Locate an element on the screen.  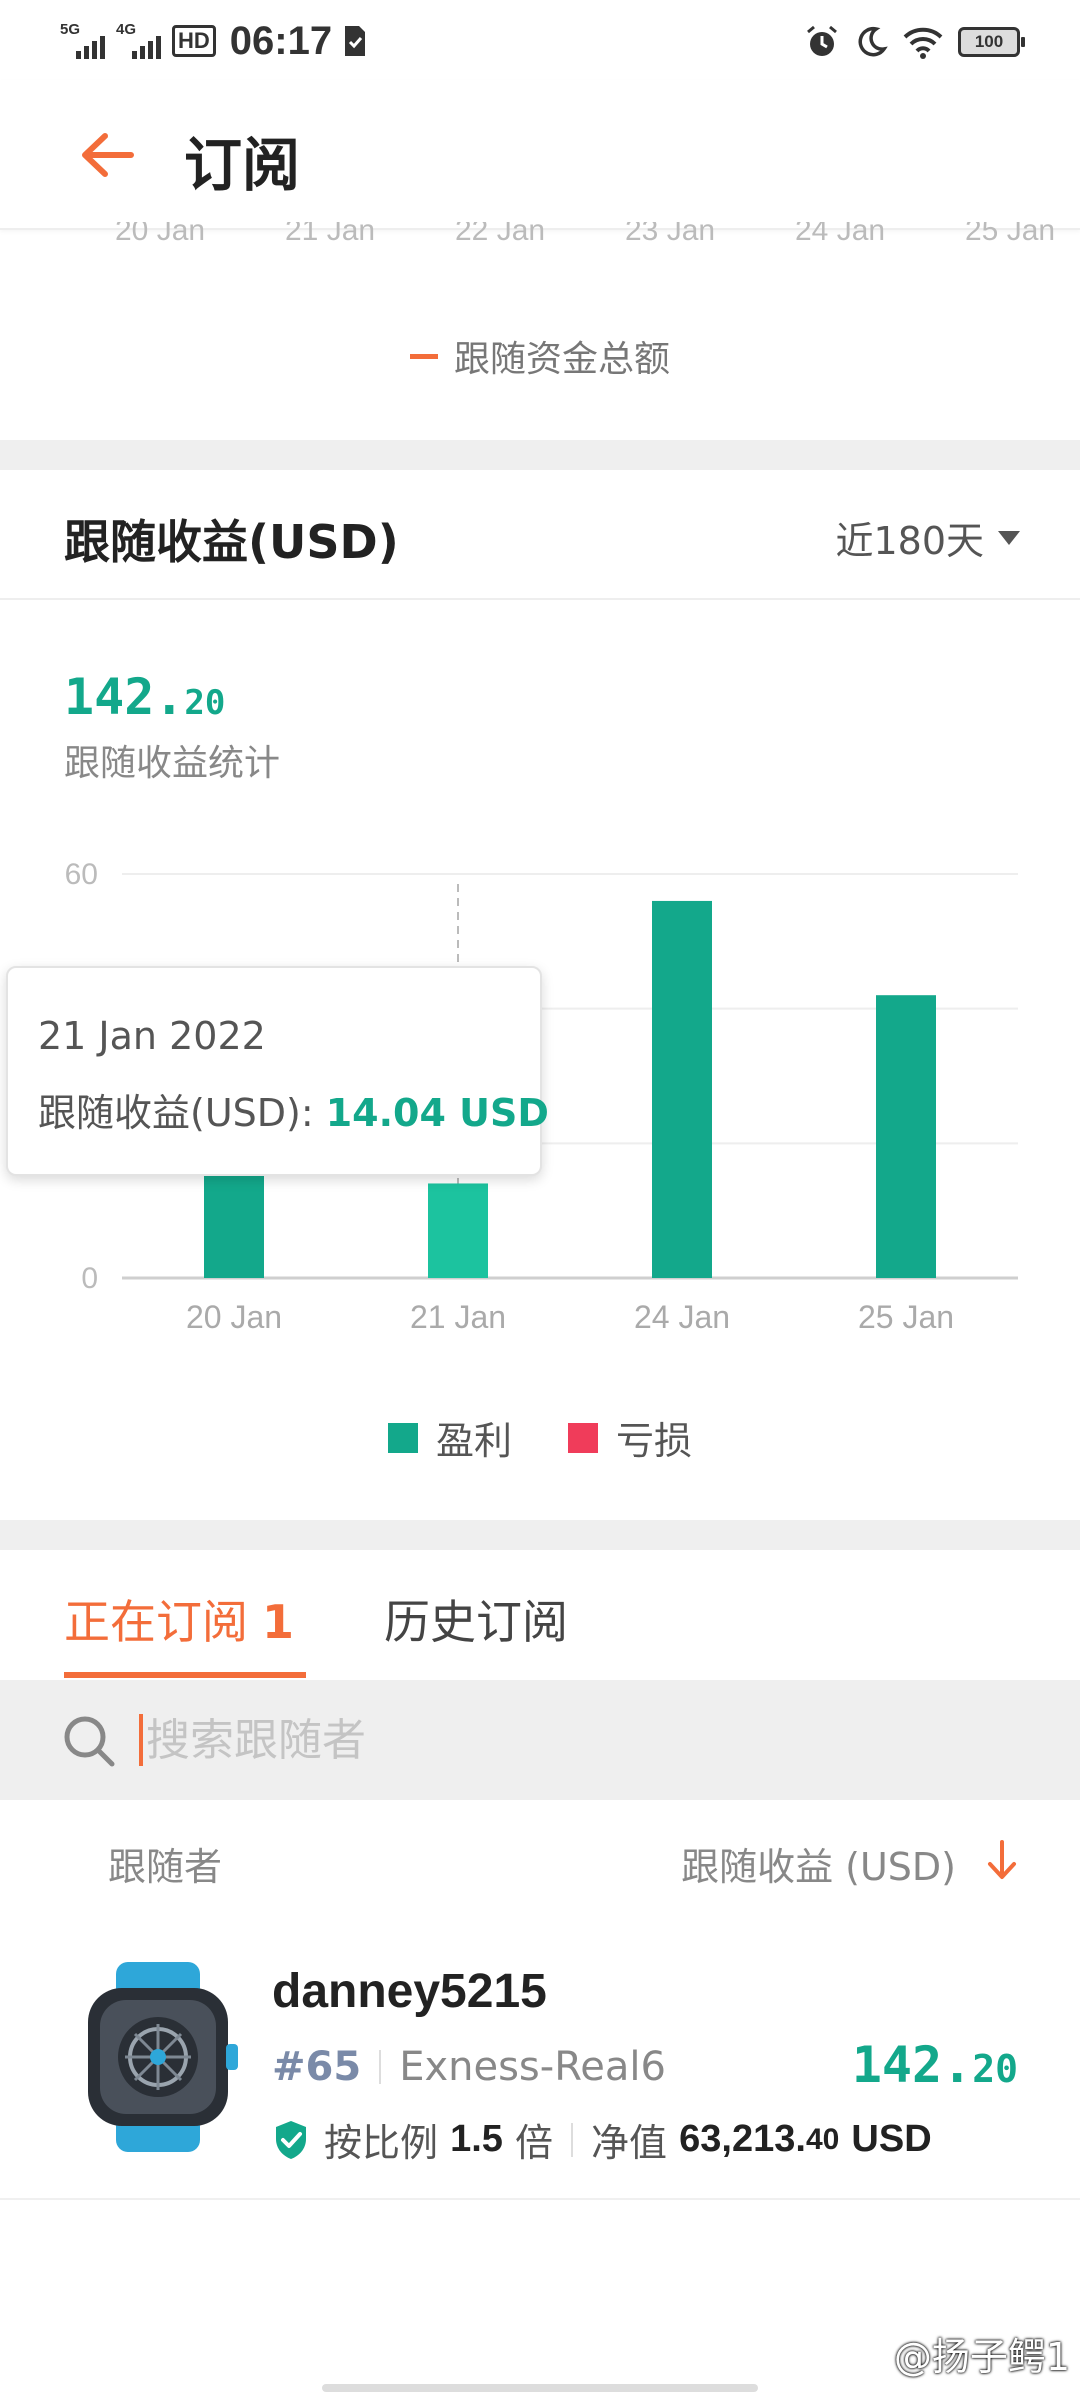
equity-label: 净值 is located at coordinates (629, 2143).